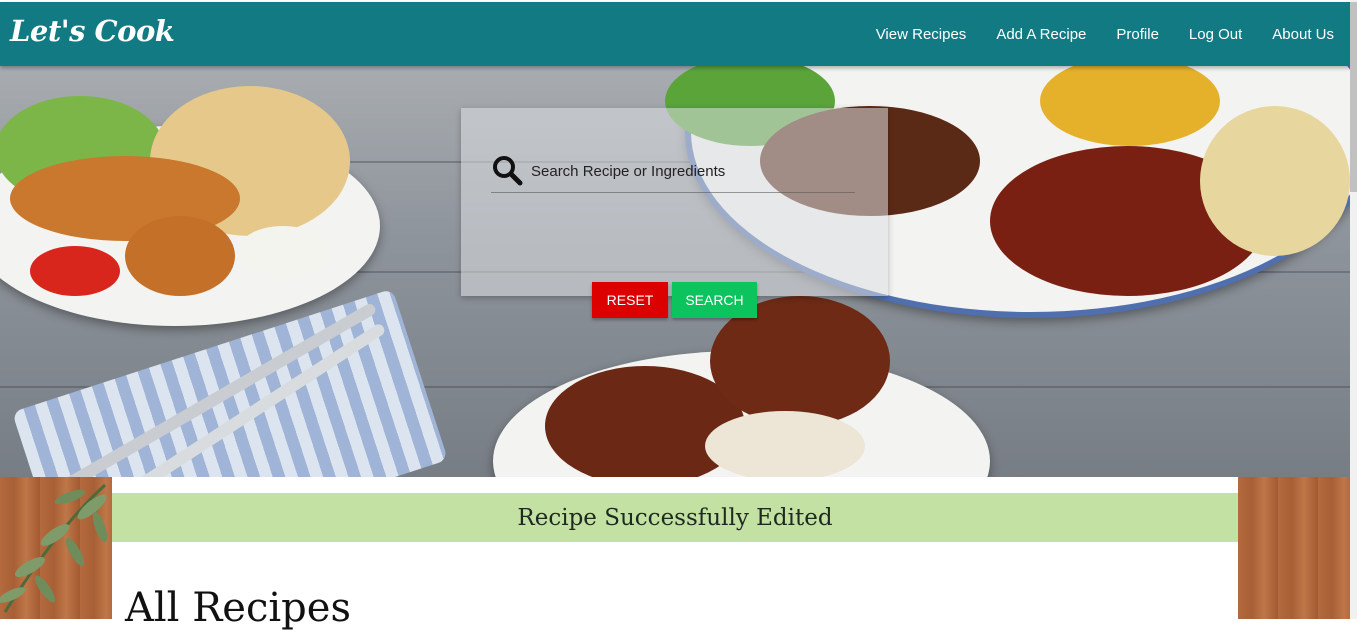 This screenshot has height=631, width=1357. I want to click on nav-view-recipes: View Recipes, so click(921, 34).